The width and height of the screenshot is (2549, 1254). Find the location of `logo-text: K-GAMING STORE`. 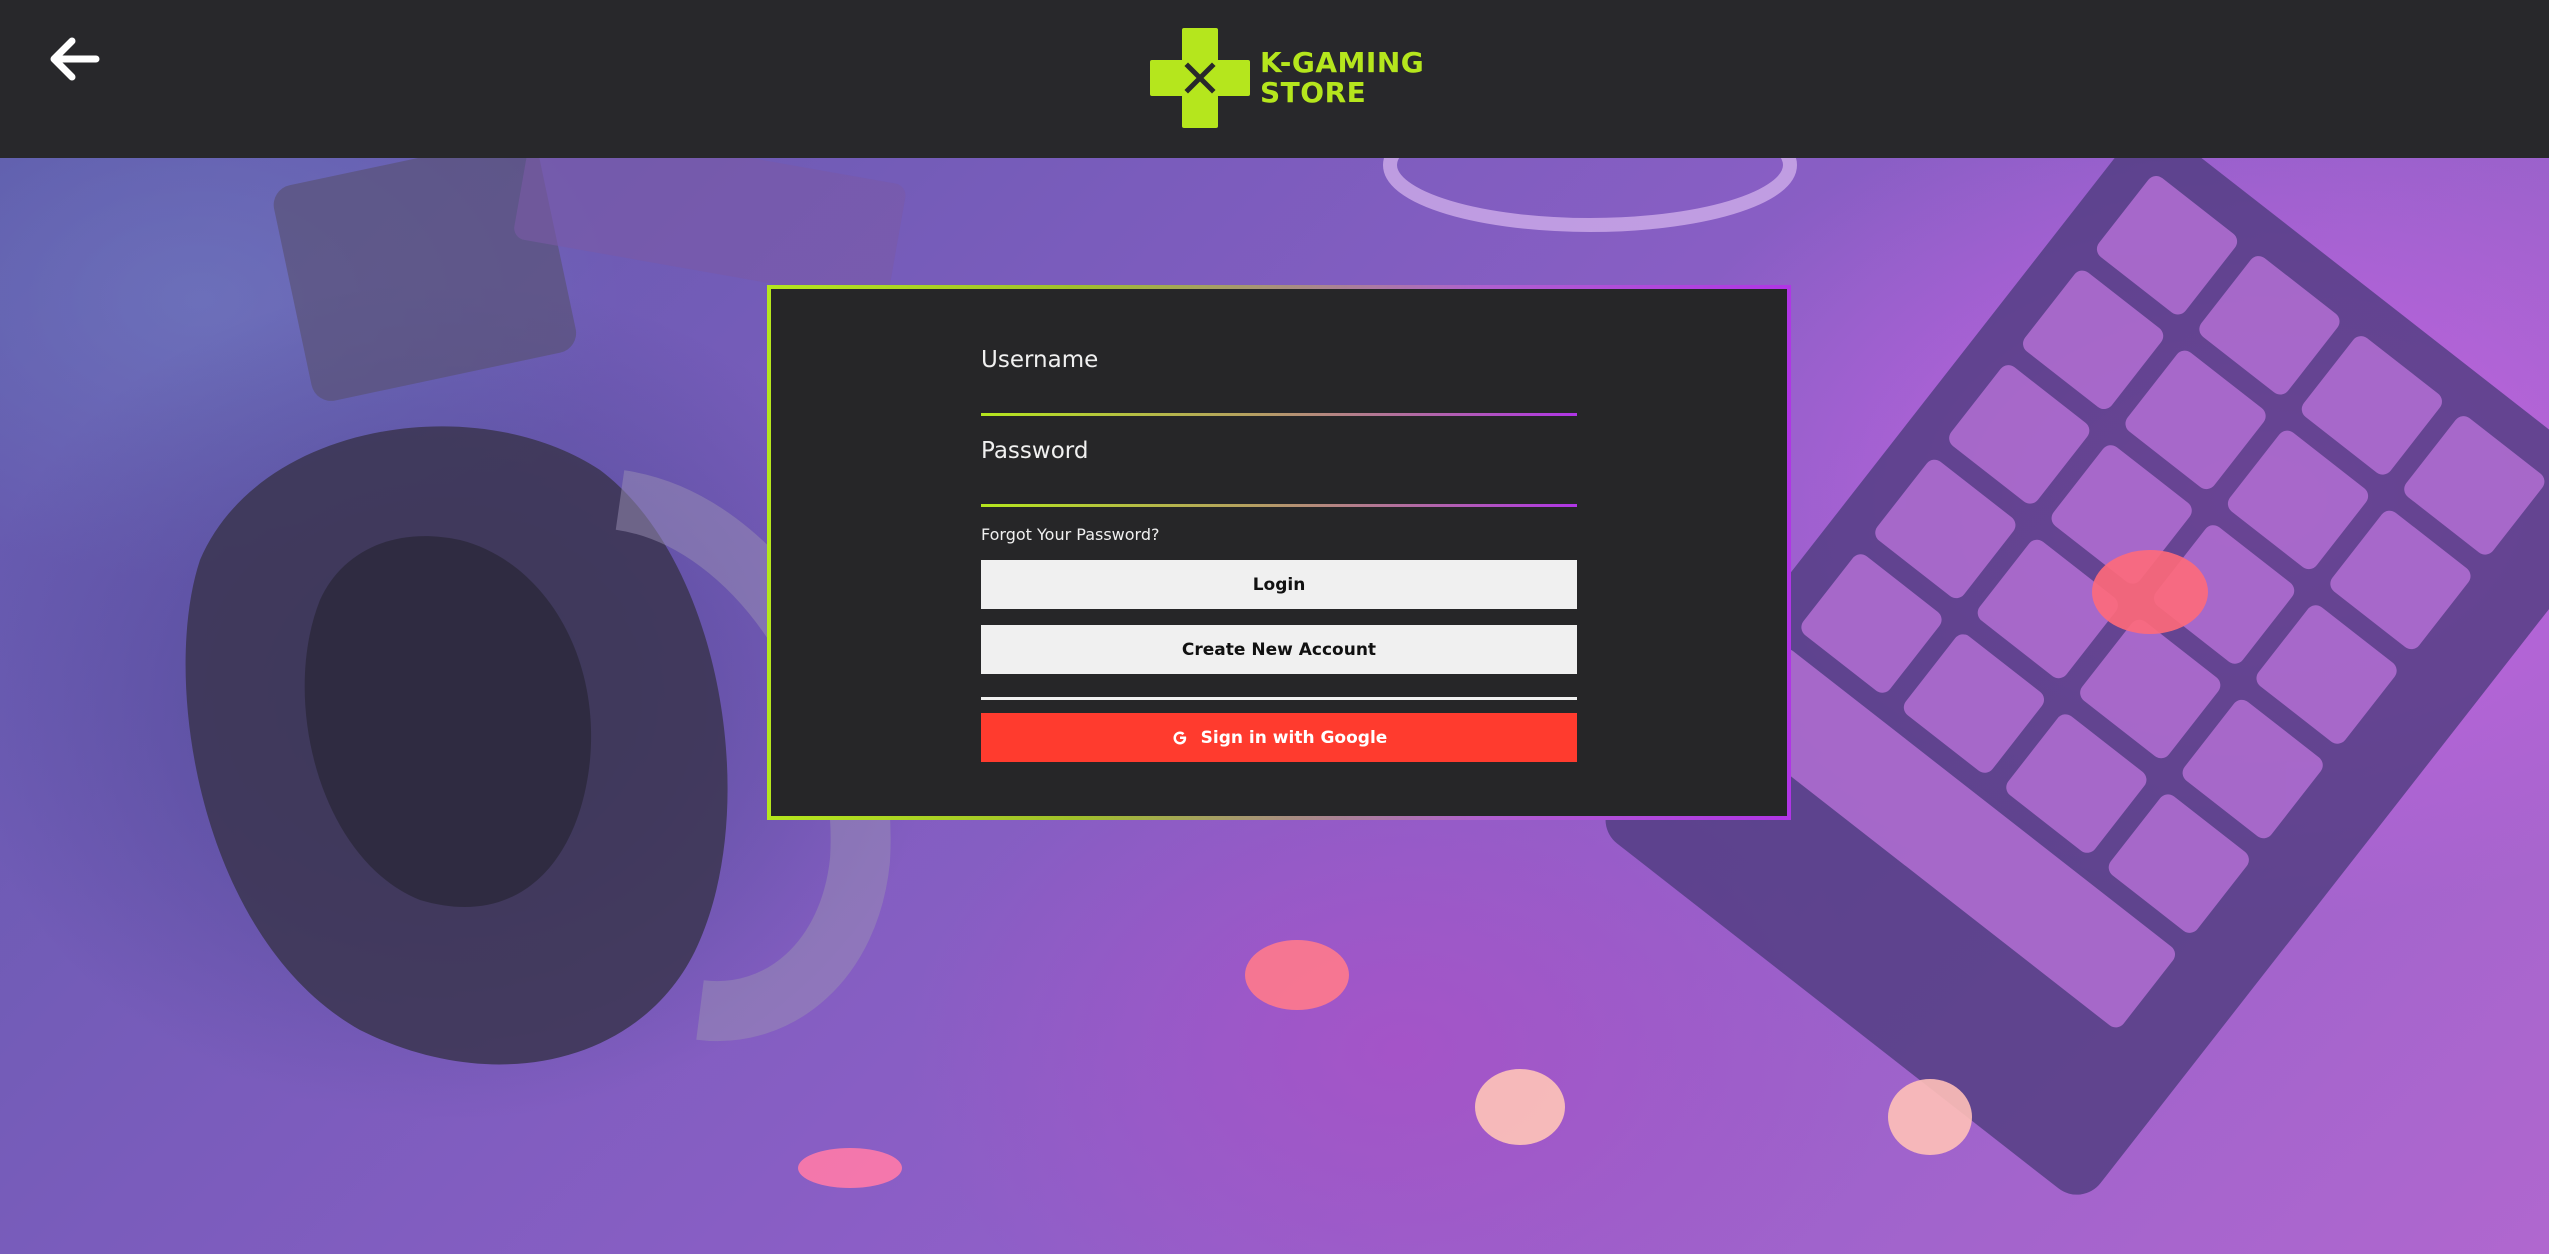

logo-text: K-GAMING STORE is located at coordinates (1342, 78).